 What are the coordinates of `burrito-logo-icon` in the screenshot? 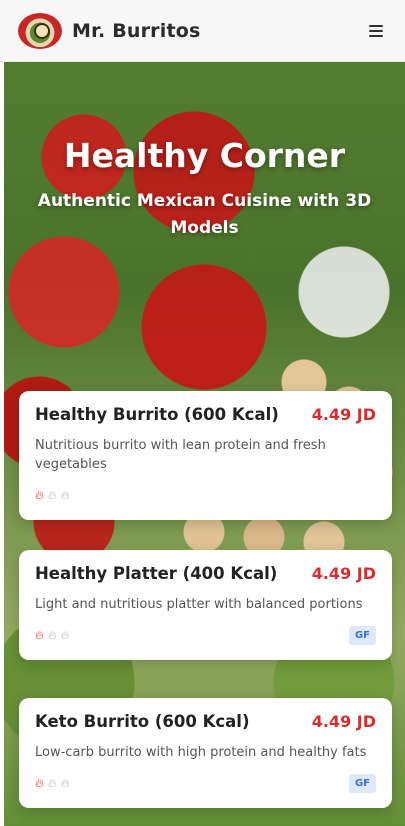 It's located at (40, 30).